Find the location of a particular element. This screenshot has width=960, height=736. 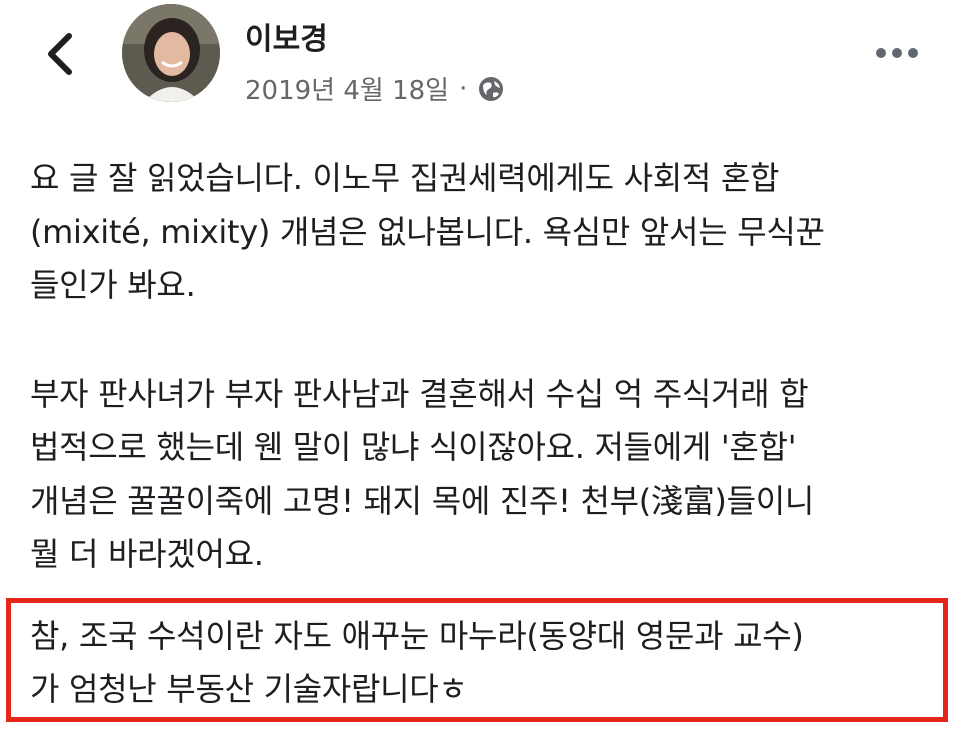

globe-icon is located at coordinates (491, 88).